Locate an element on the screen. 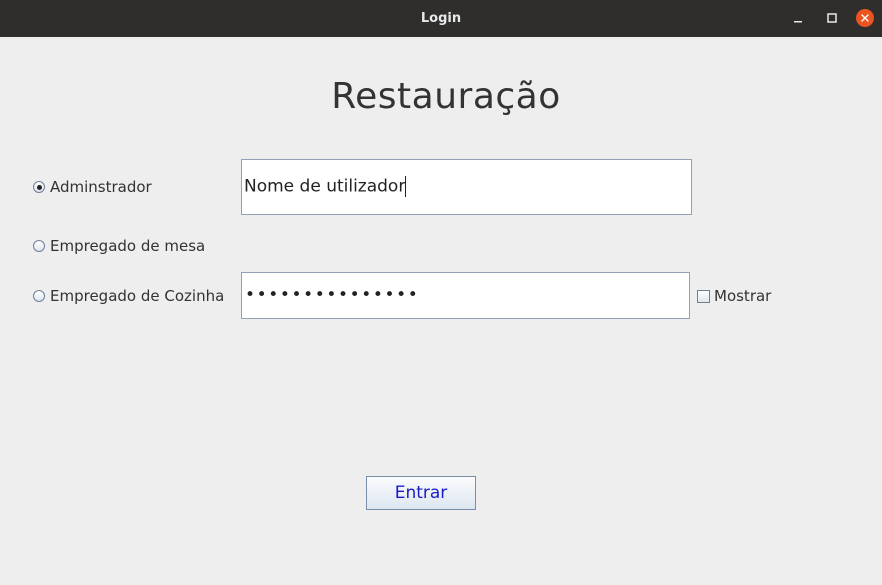  username-field: Nome de utilizador is located at coordinates (466, 187).